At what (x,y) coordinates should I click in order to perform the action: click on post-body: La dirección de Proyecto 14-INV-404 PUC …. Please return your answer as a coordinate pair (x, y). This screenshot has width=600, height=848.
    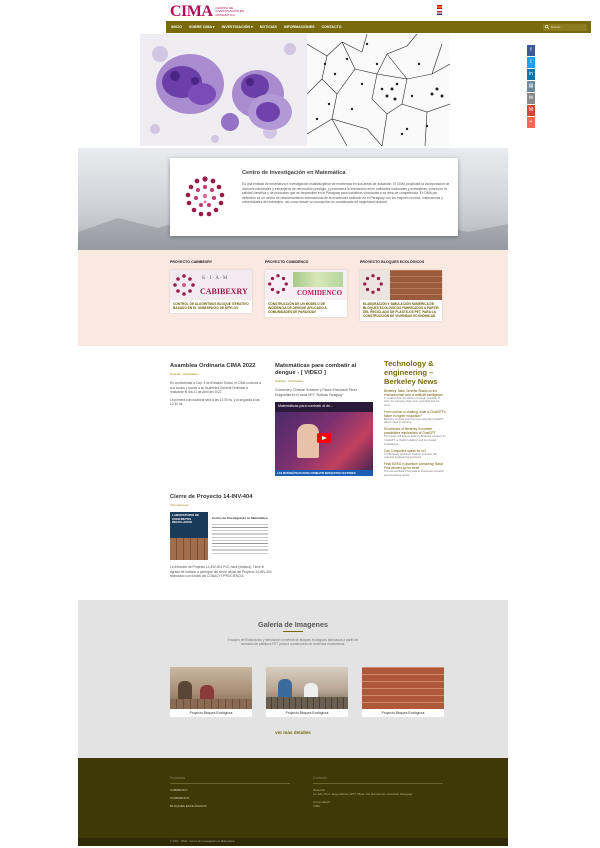
    Looking at the image, I should click on (221, 571).